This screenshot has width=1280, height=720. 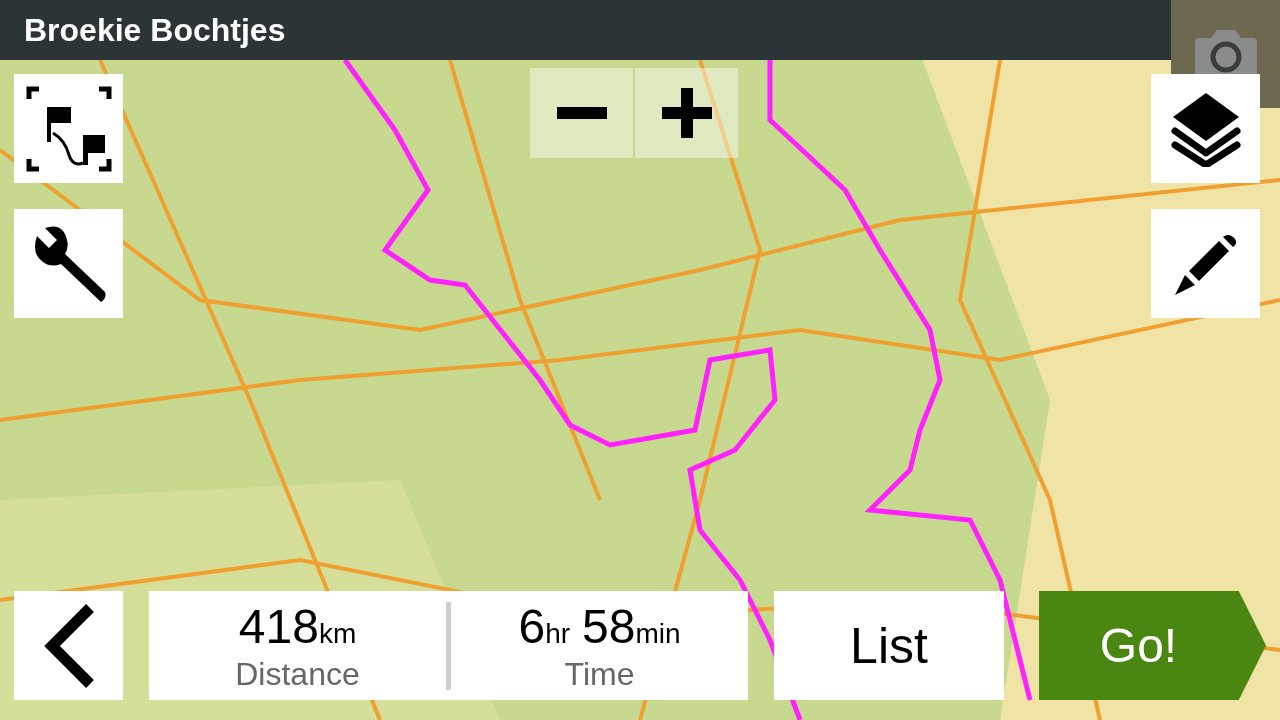 I want to click on plus-icon, so click(x=686, y=113).